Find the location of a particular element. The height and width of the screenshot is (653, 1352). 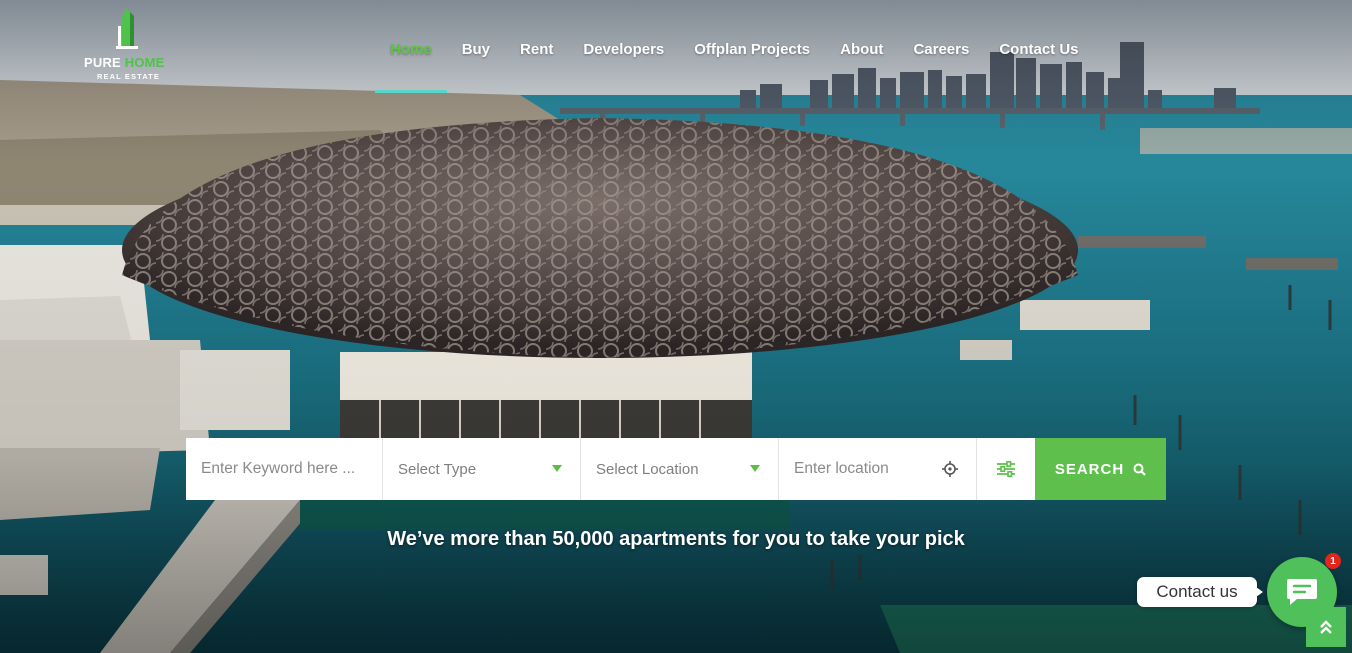

advanced-filters-button is located at coordinates (1006, 469).